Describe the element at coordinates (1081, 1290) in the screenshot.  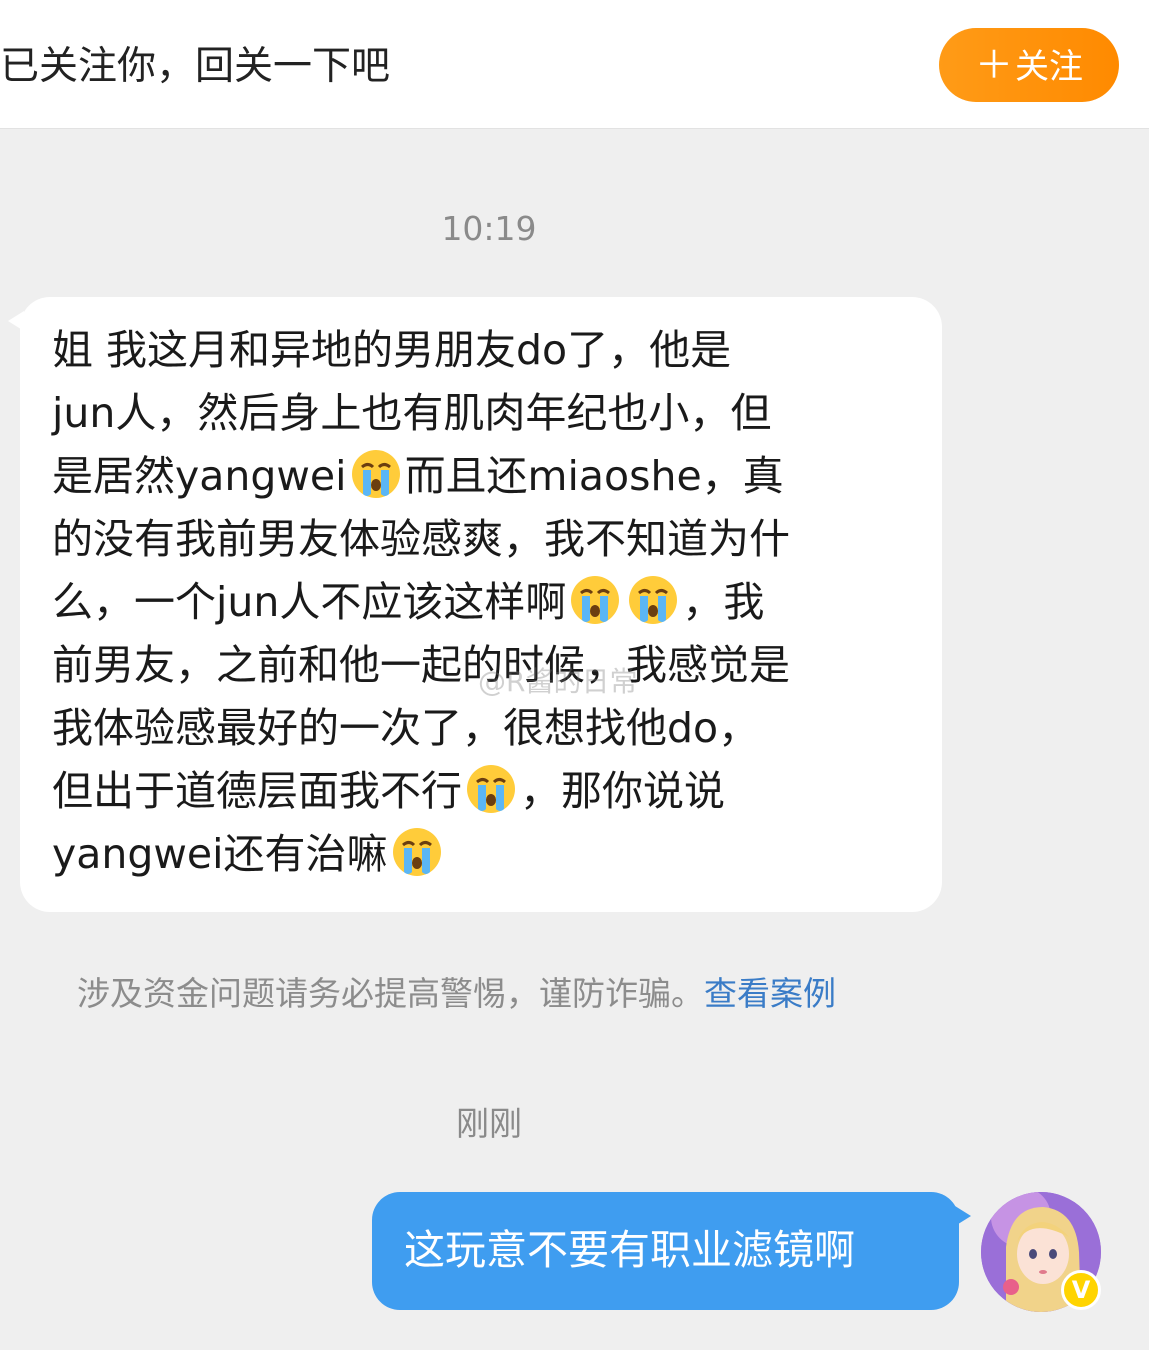
I see `verified-badge: V` at that location.